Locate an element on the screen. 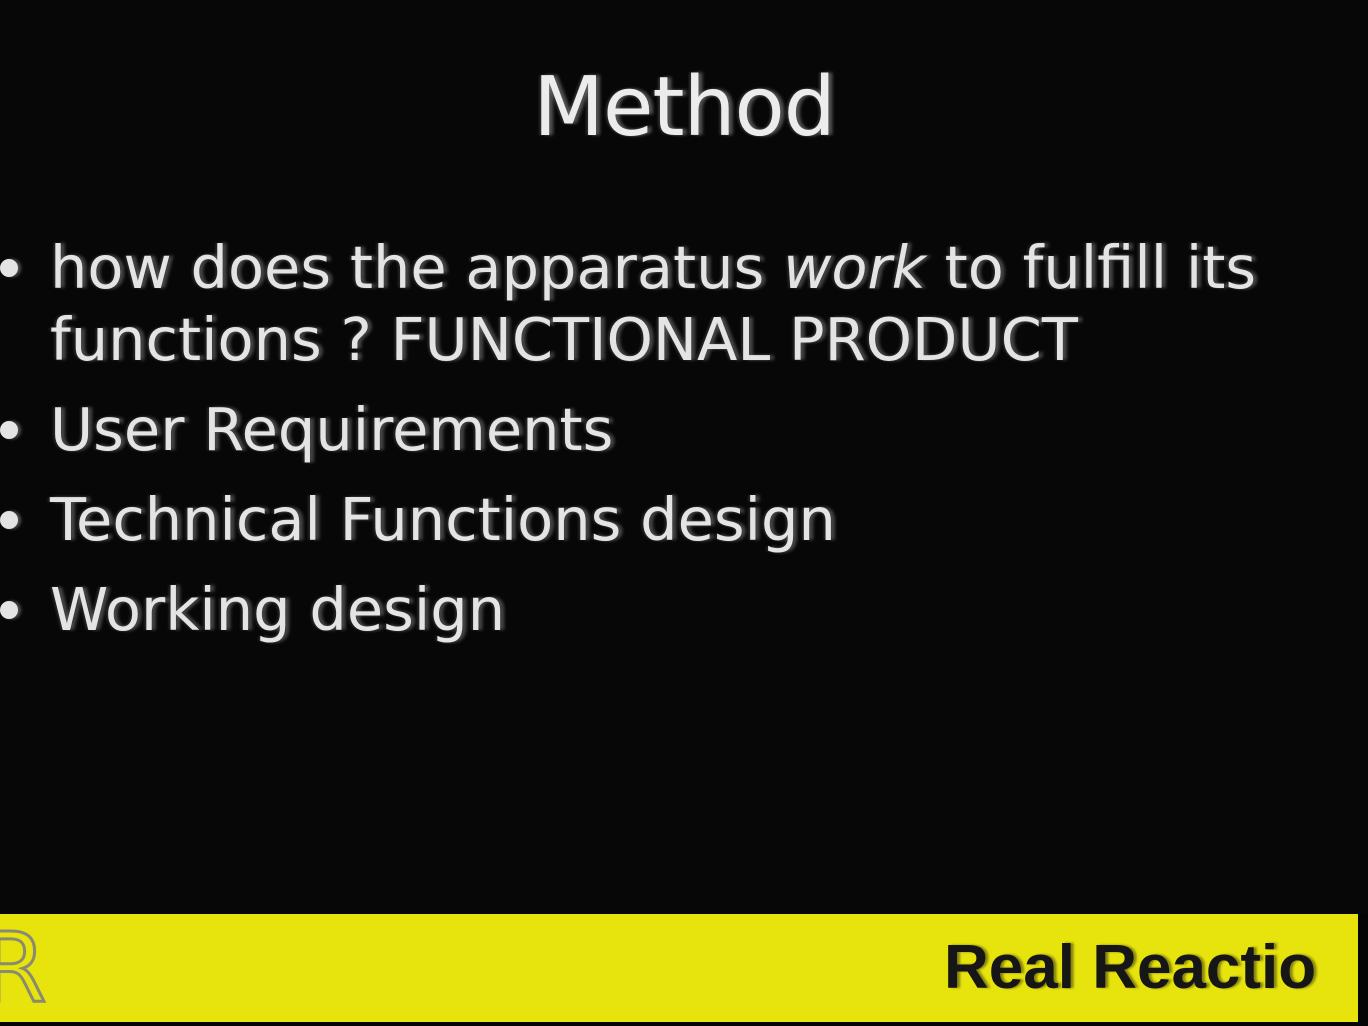  right-edge is located at coordinates (1363, 970).